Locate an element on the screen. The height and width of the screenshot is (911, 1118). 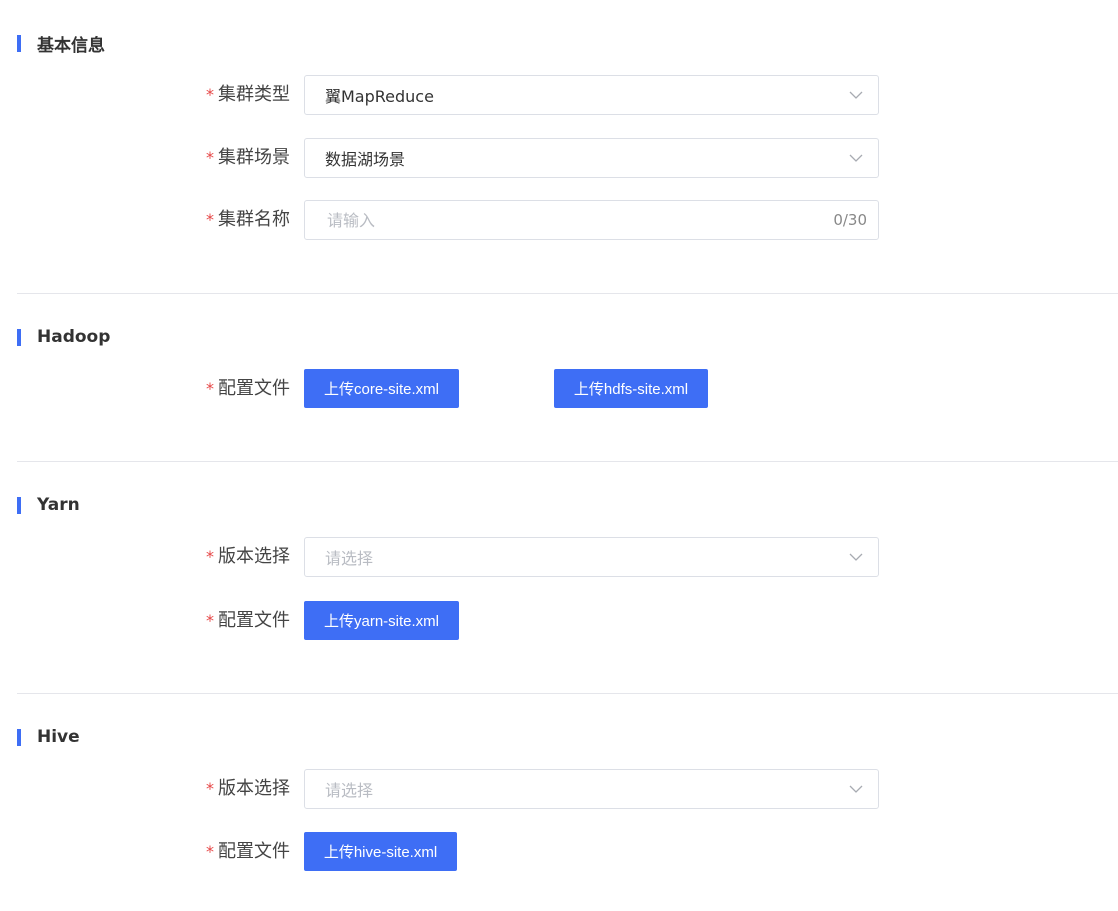
cluster-type-select: 翼MapReduce is located at coordinates (591, 95).